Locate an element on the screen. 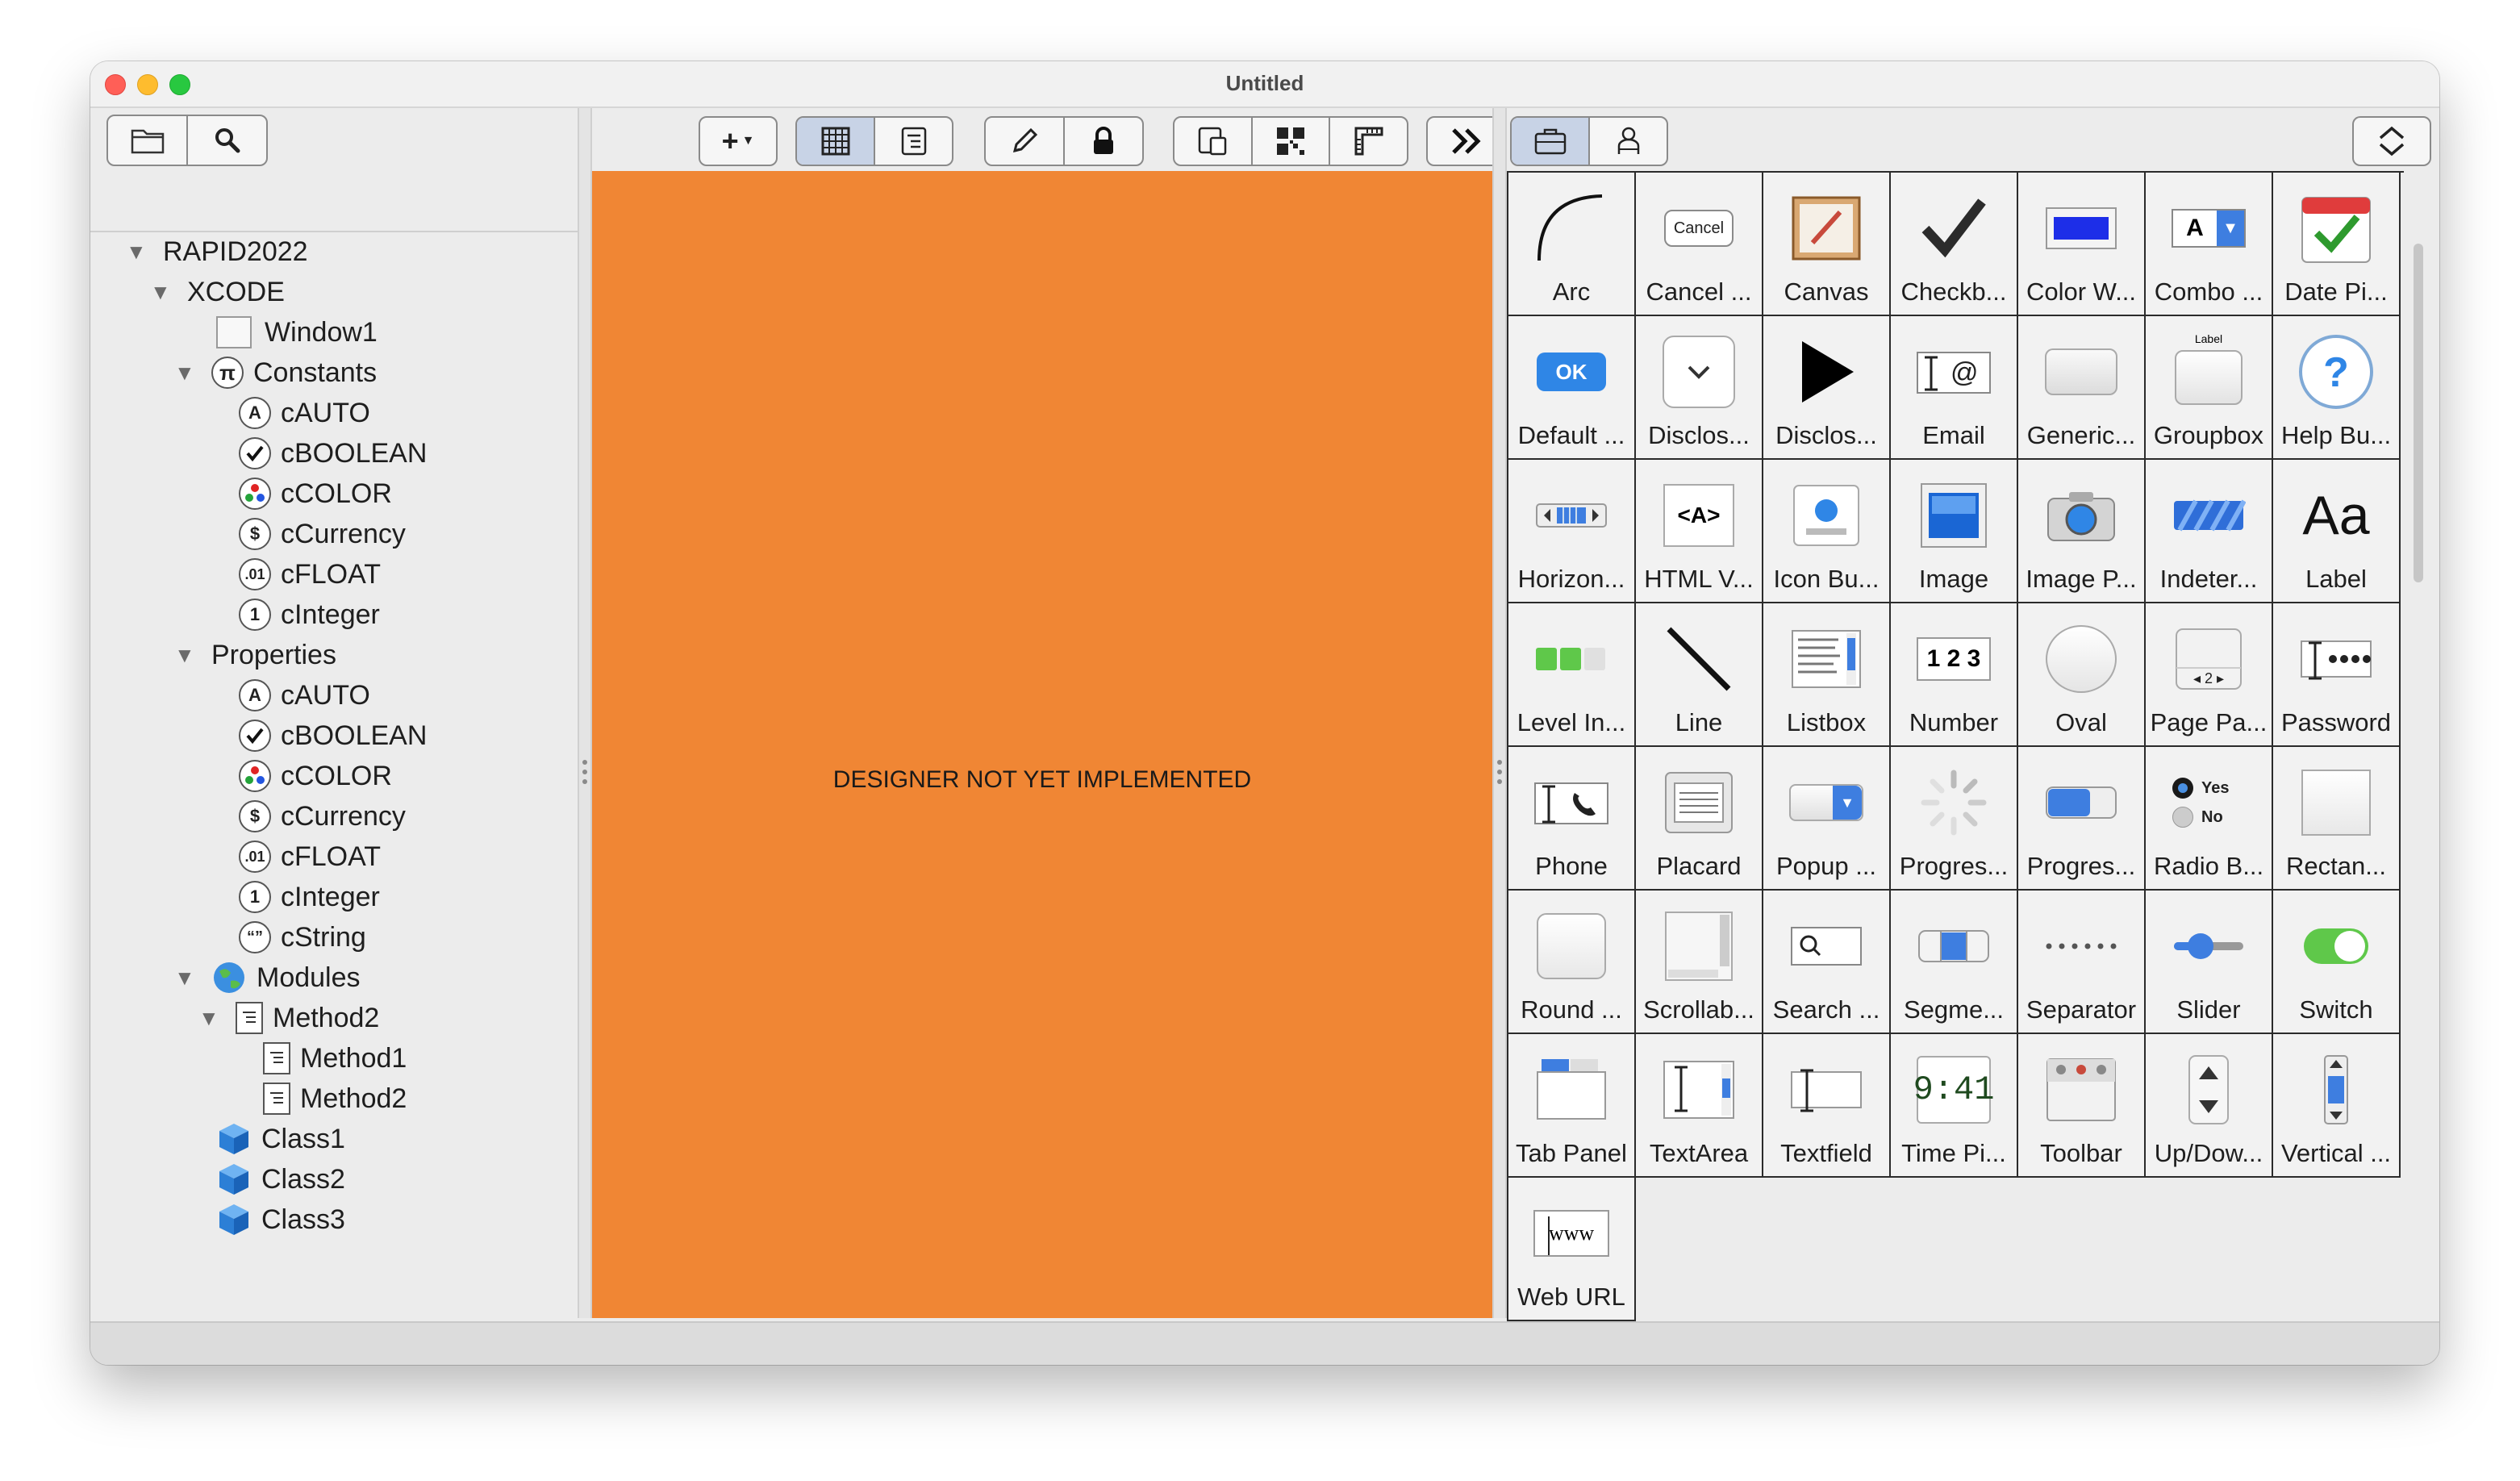  library-item-number: 1 2 3 Number is located at coordinates (1955, 675).